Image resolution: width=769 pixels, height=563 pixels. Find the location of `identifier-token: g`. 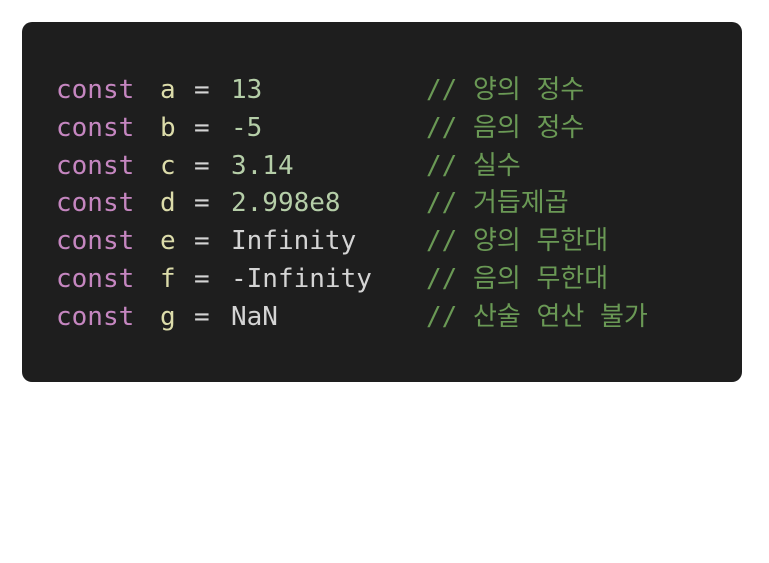

identifier-token: g is located at coordinates (168, 316).